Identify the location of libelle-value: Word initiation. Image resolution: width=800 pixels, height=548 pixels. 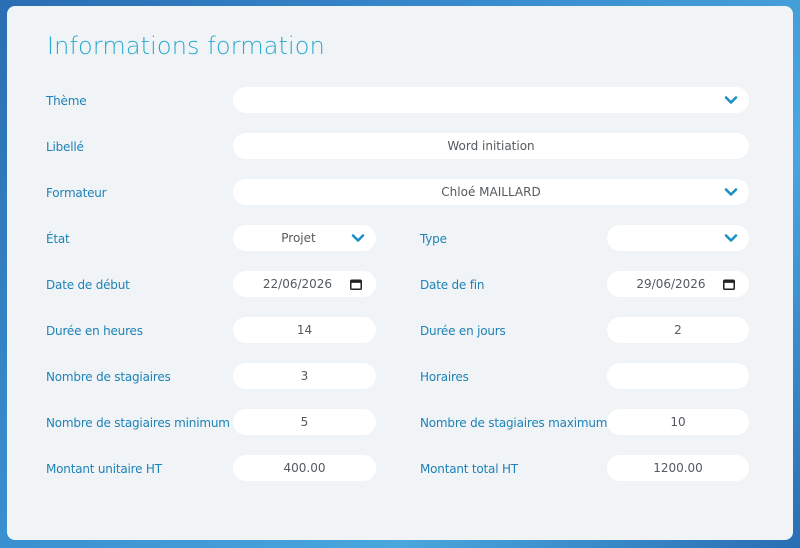
(491, 146).